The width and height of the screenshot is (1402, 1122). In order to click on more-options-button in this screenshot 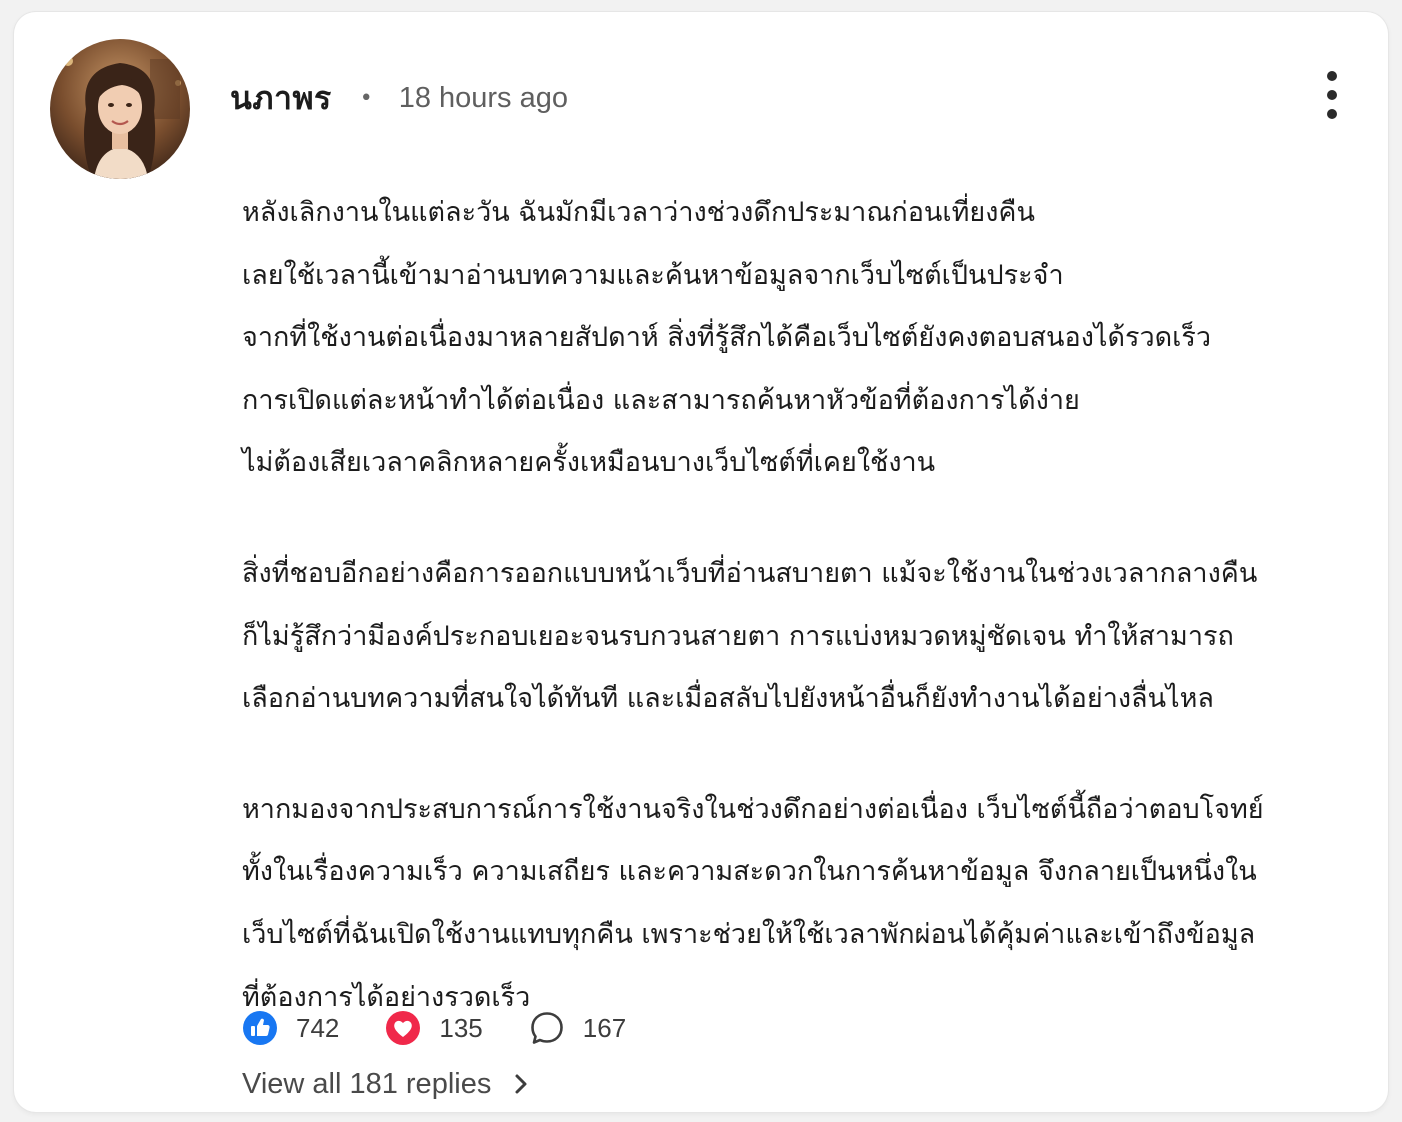, I will do `click(1332, 96)`.